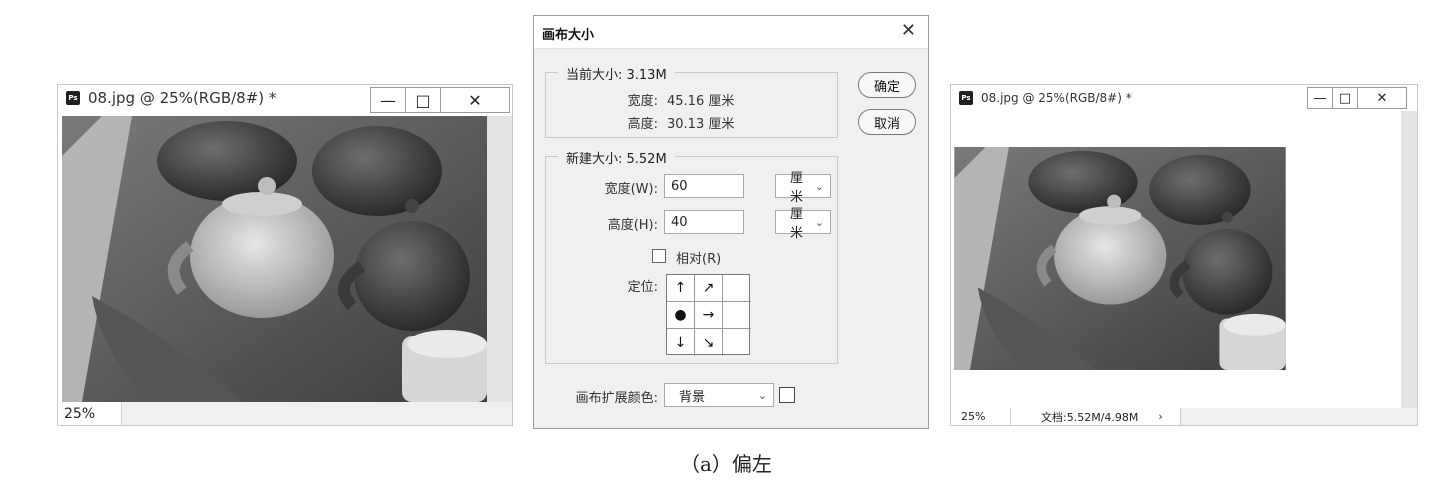 The image size is (1453, 487). I want to click on current-height-value: 30.13 厘米, so click(701, 124).